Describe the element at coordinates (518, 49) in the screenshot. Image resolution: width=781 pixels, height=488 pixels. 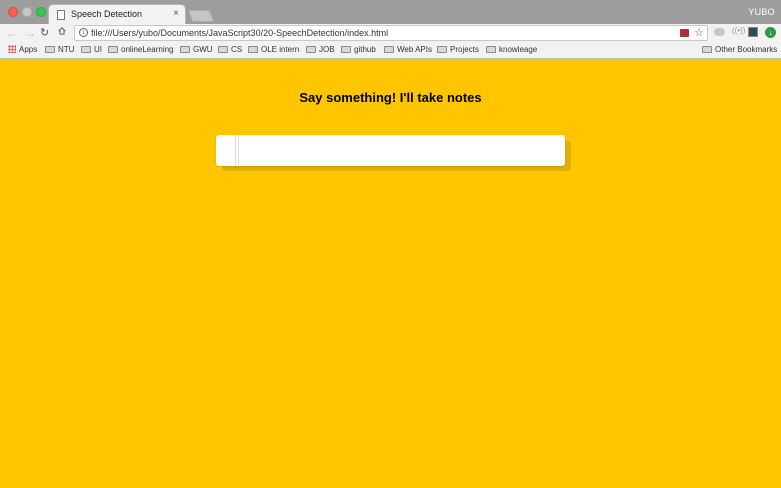
I see `bookmark-label: knowleage` at that location.